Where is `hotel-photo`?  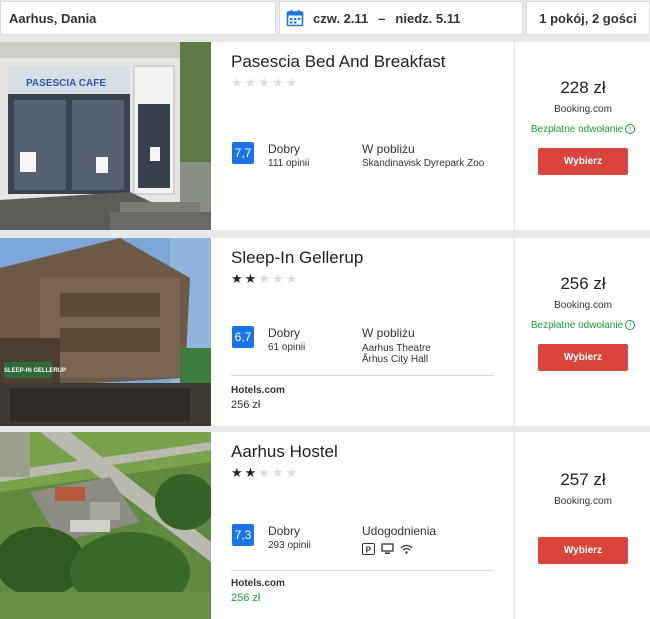
hotel-photo is located at coordinates (105, 525).